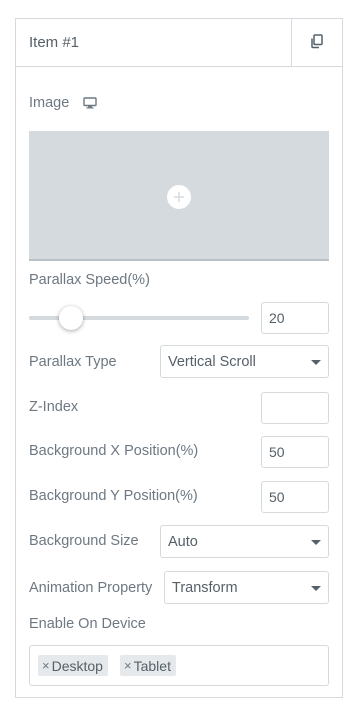  I want to click on animation-property-select: Transform, so click(246, 587).